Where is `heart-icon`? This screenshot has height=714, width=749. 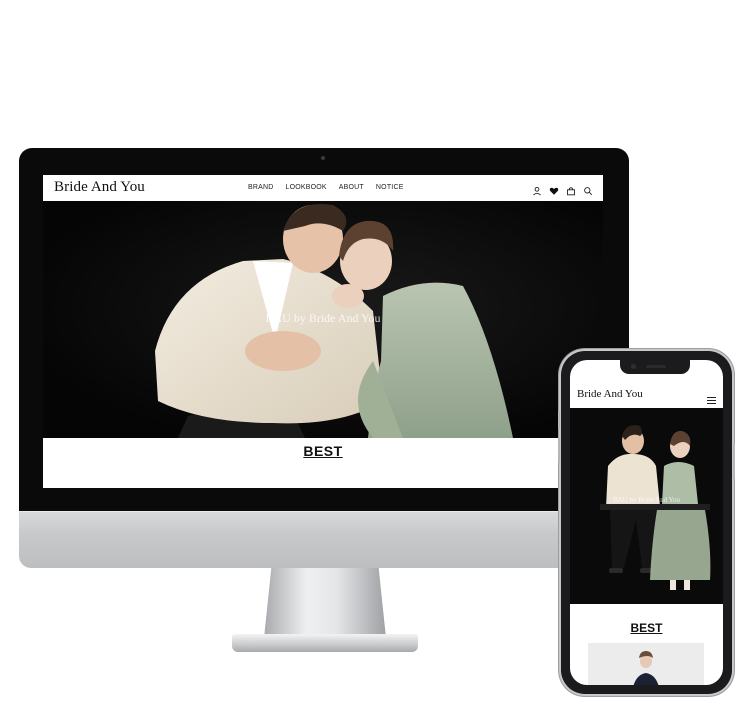
heart-icon is located at coordinates (554, 189).